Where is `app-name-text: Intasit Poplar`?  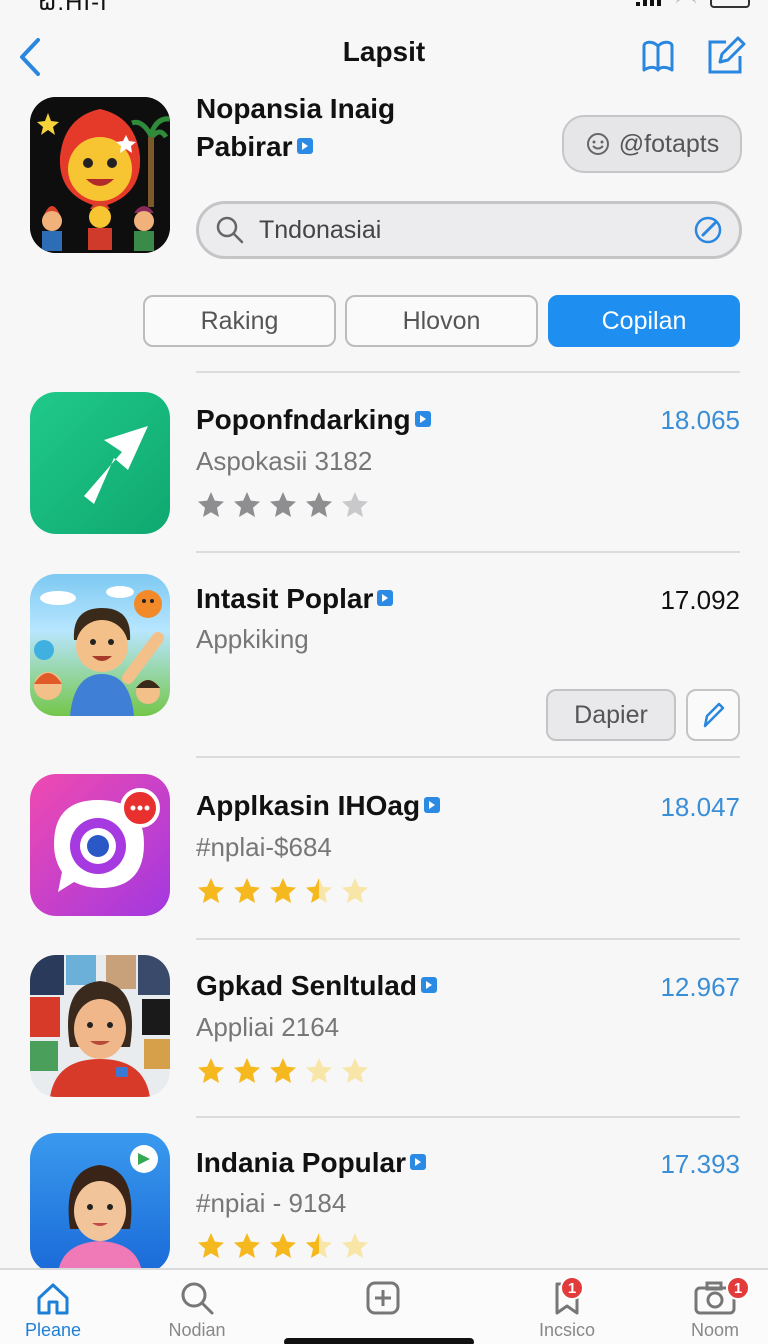
app-name-text: Intasit Poplar is located at coordinates (285, 598).